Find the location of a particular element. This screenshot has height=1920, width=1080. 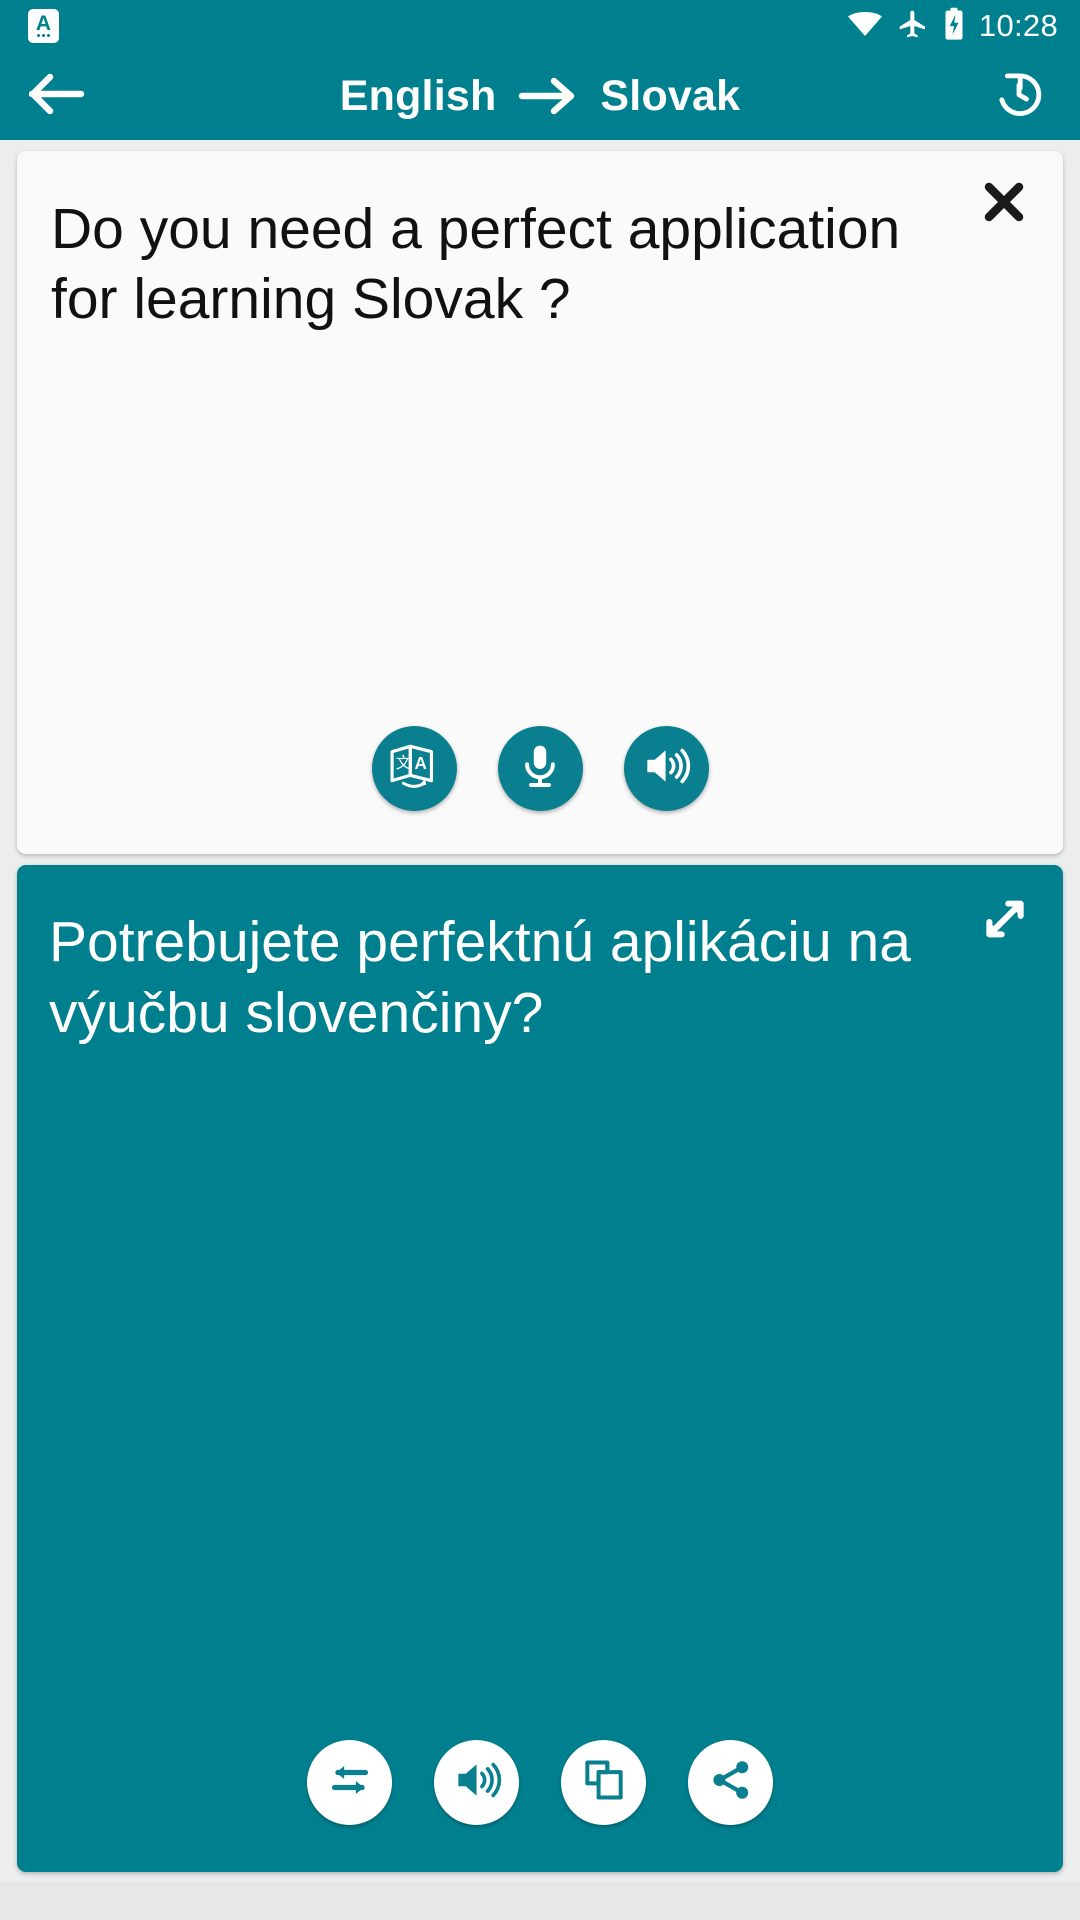

copy-icon is located at coordinates (604, 1782).